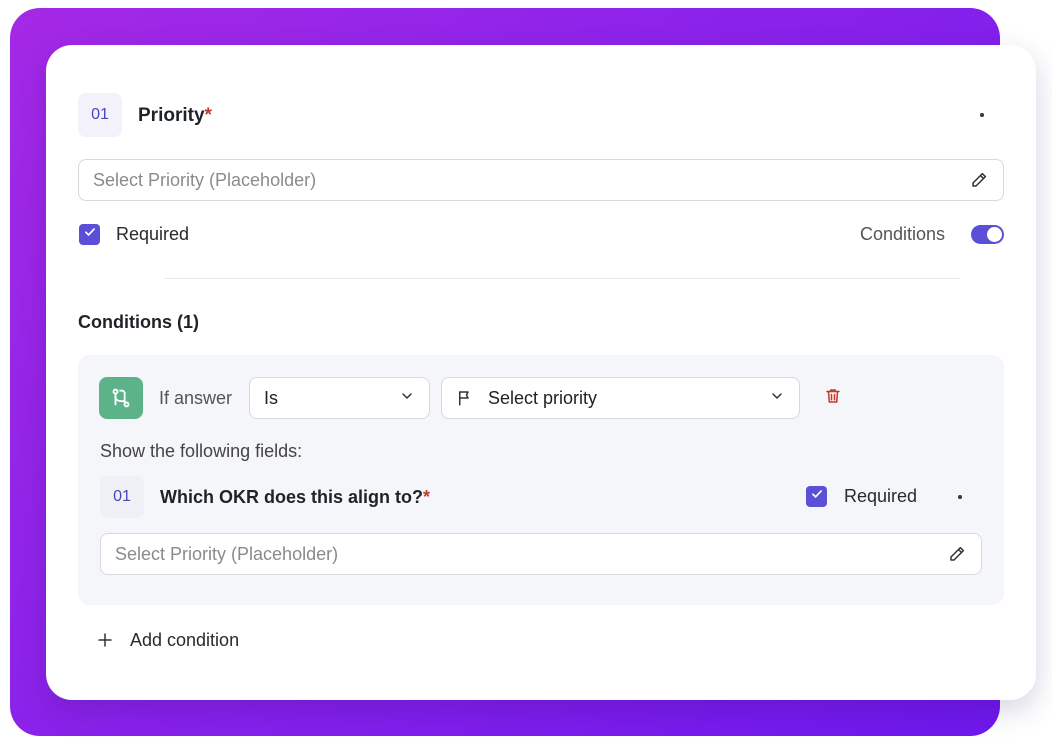 The image size is (1052, 754). I want to click on sub-field-number-badge: 01, so click(122, 497).